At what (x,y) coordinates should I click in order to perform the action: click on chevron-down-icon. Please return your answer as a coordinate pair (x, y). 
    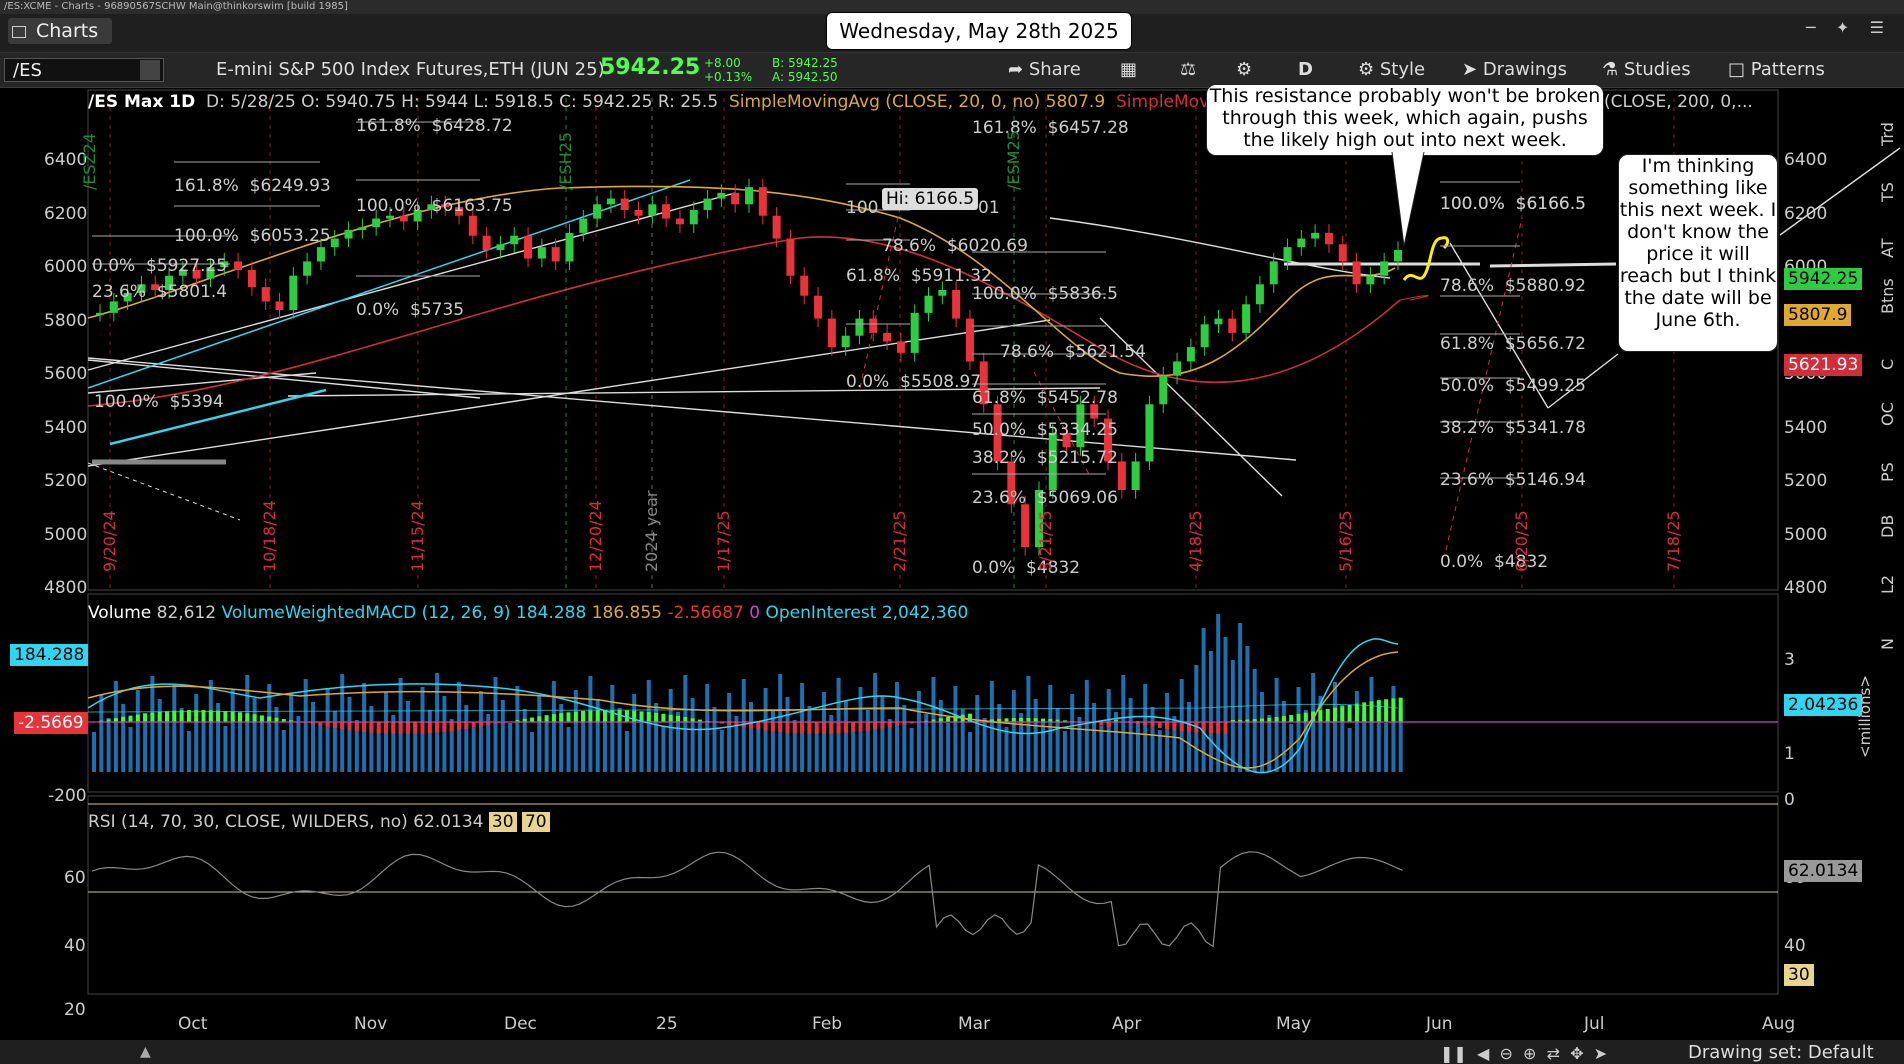
    Looking at the image, I should click on (150, 70).